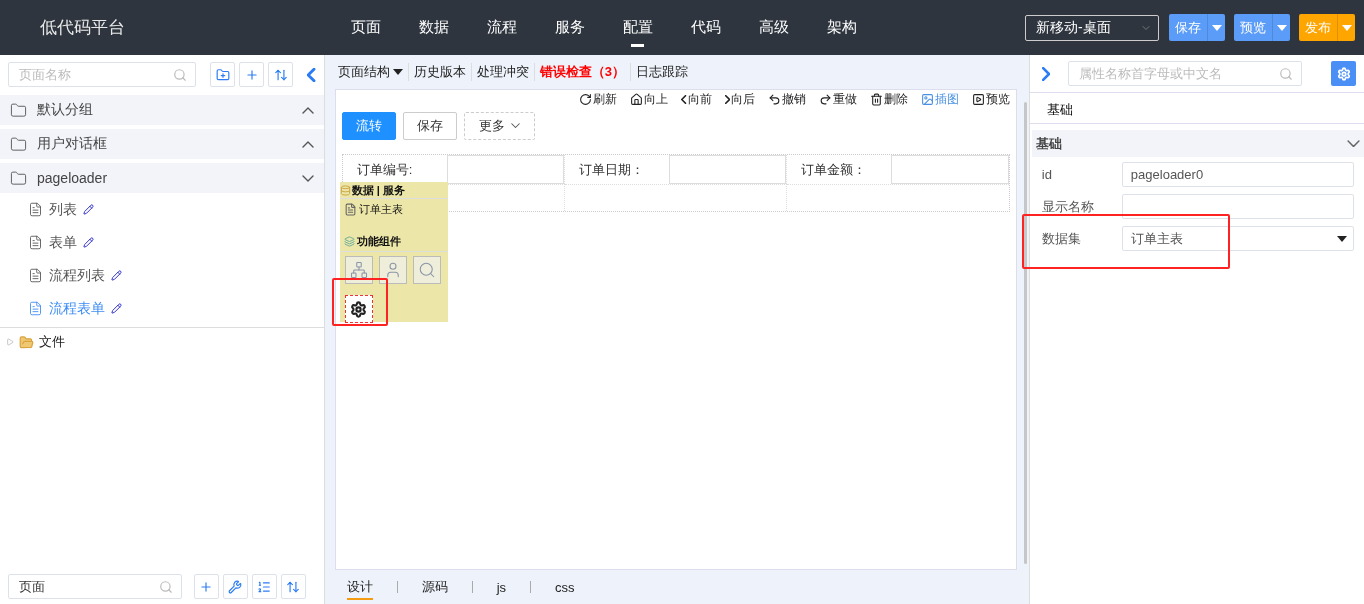 Image resolution: width=1364 pixels, height=604 pixels. Describe the element at coordinates (661, 72) in the screenshot. I see `toolbar-tab: 日志跟踪` at that location.